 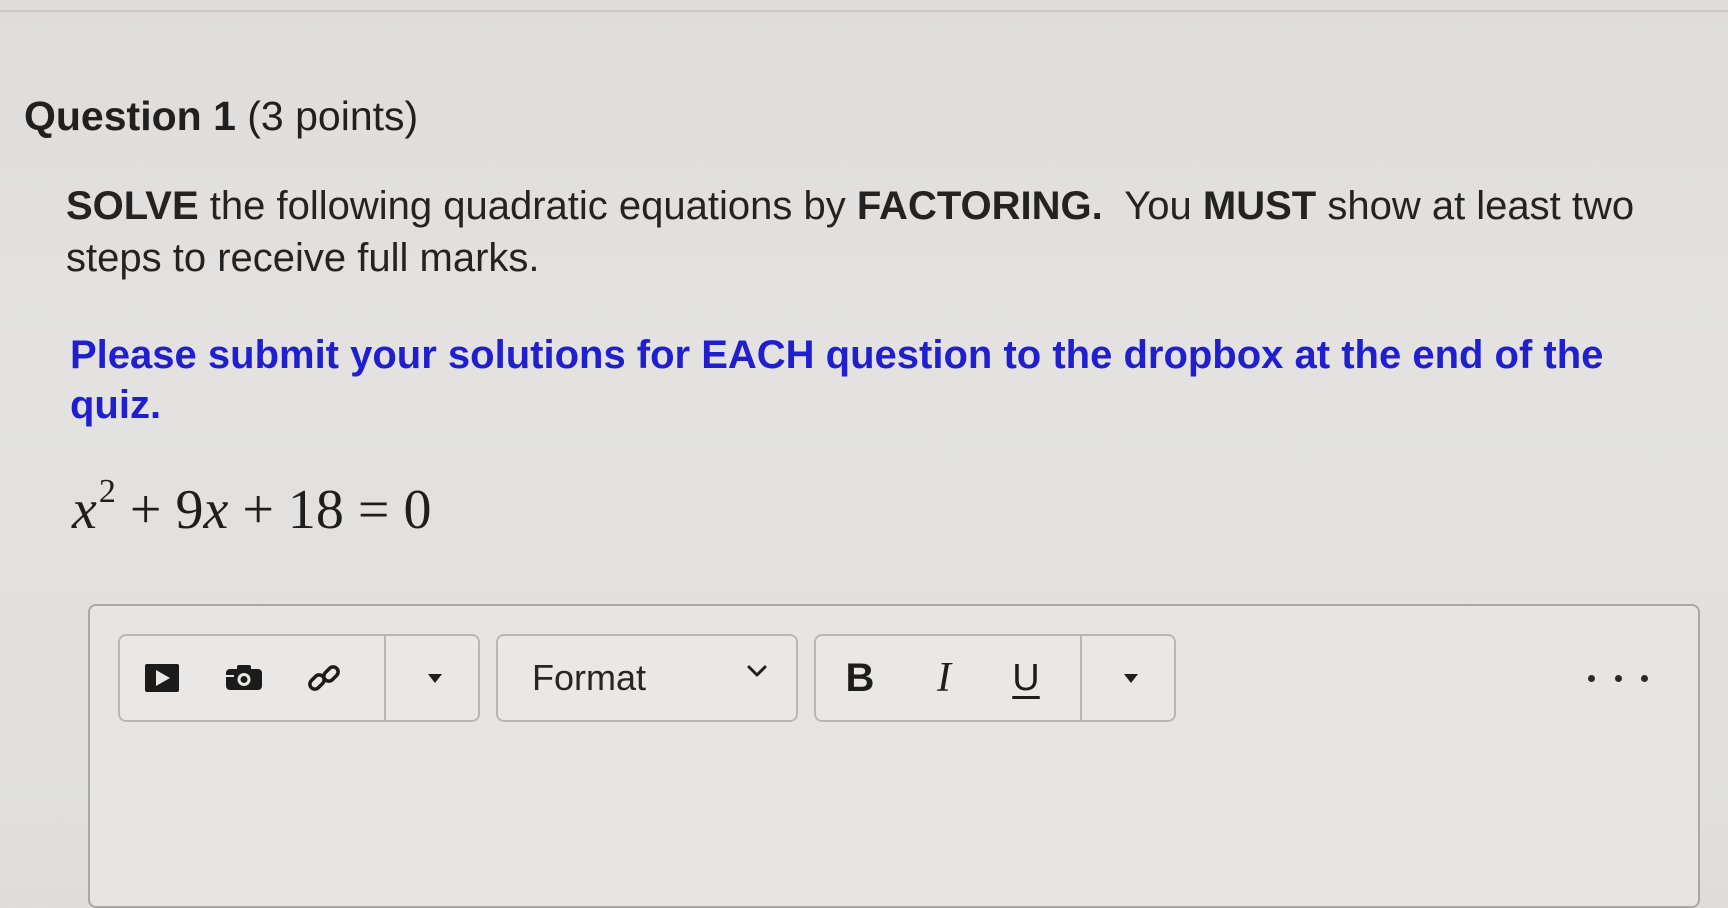 I want to click on quadratic-equation: x2 + 9x + 18 = 0, so click(x=252, y=508).